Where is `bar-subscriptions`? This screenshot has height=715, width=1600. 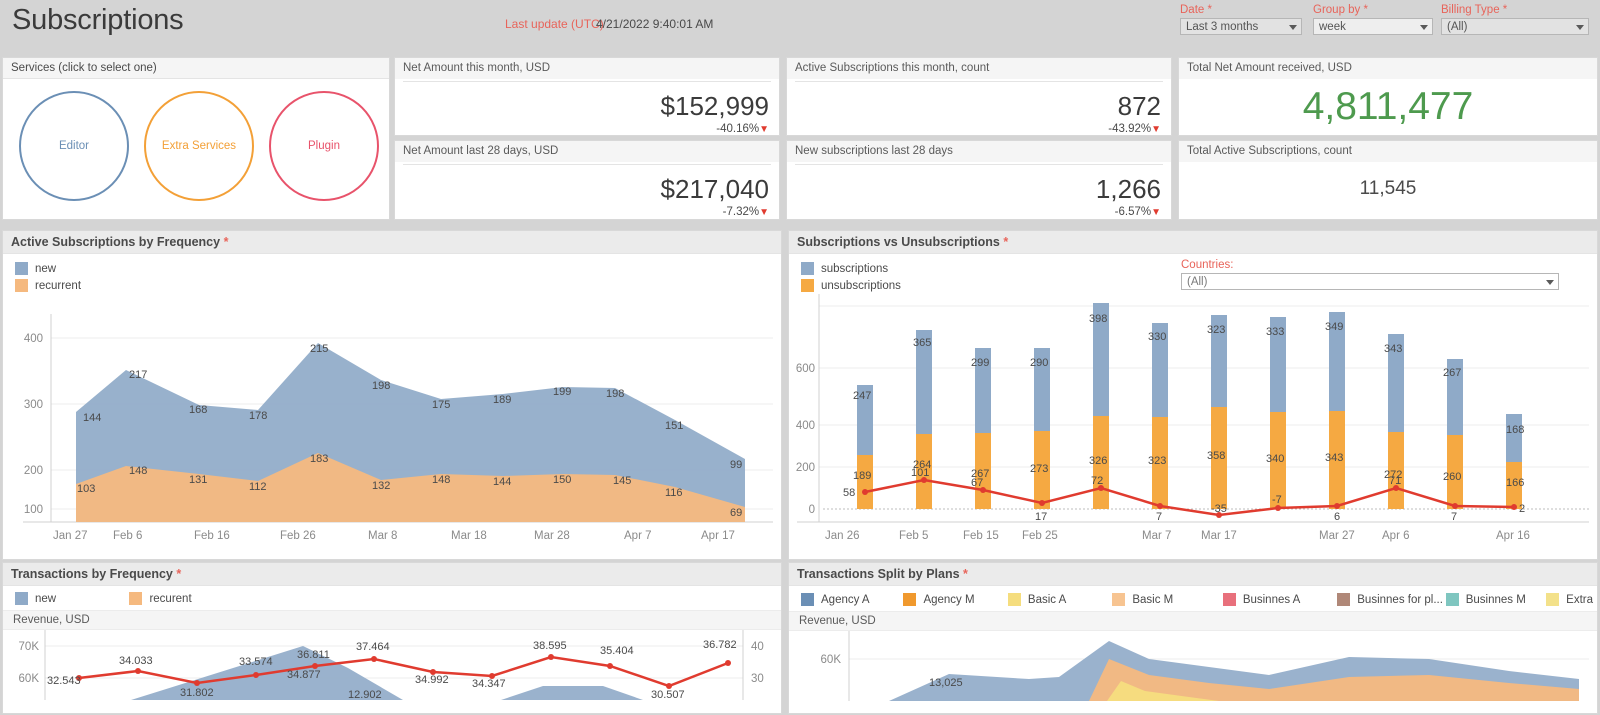 bar-subscriptions is located at coordinates (1514, 438).